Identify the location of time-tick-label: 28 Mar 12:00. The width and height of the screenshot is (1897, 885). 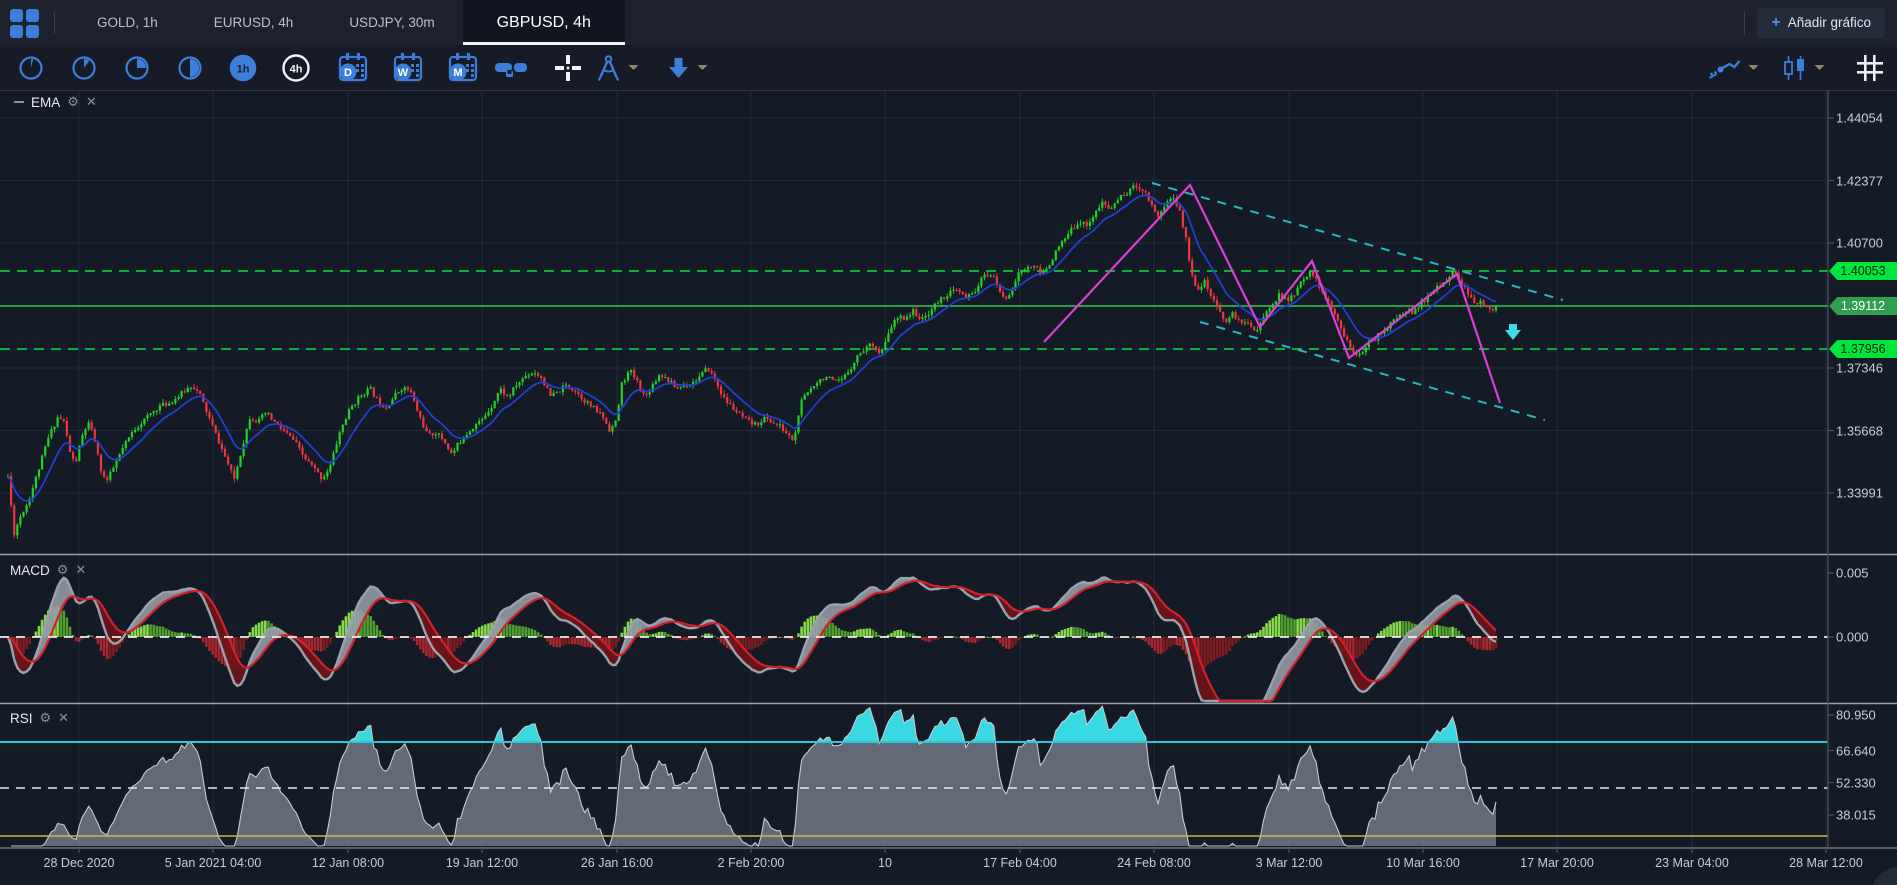
(1826, 863).